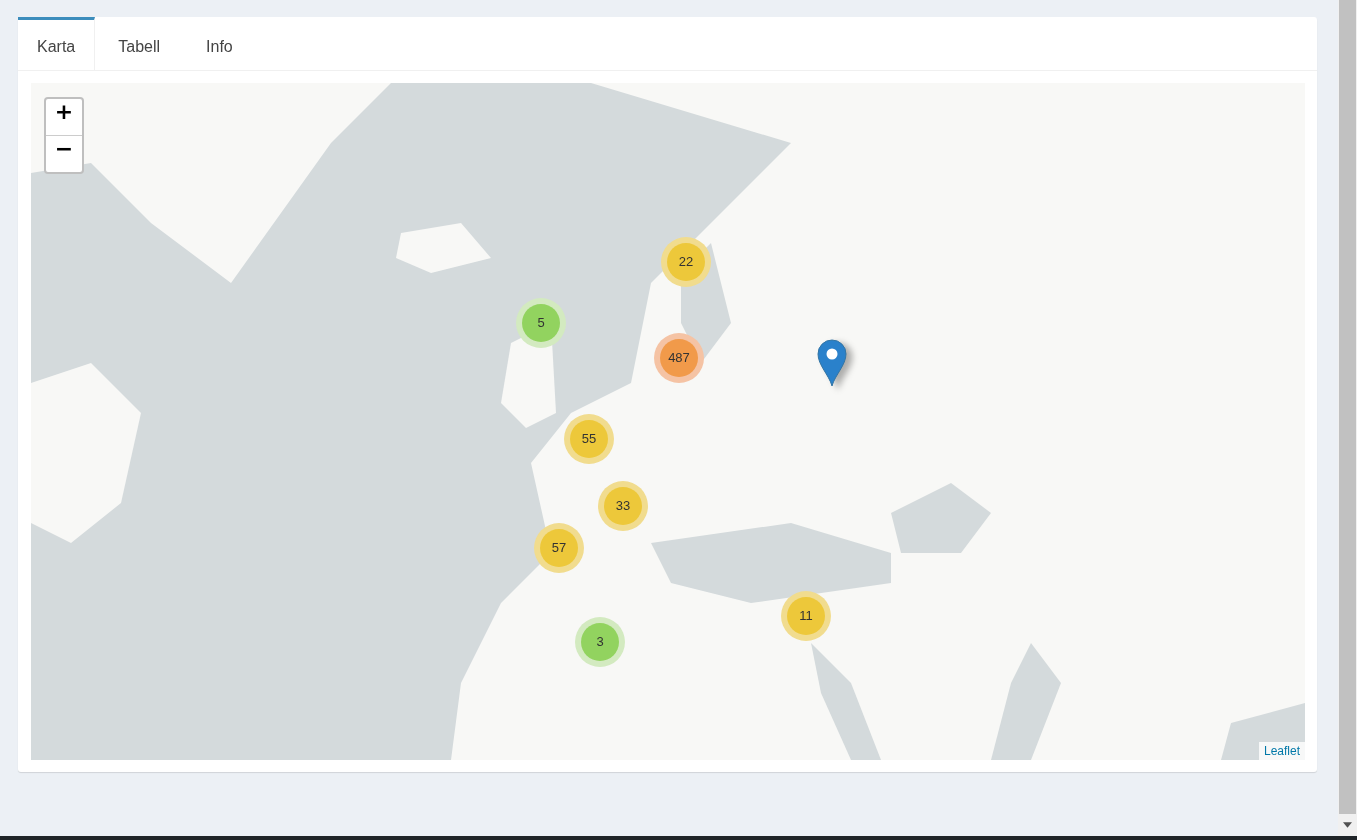 The image size is (1357, 840). Describe the element at coordinates (139, 43) in the screenshot. I see `tab: Tabell` at that location.